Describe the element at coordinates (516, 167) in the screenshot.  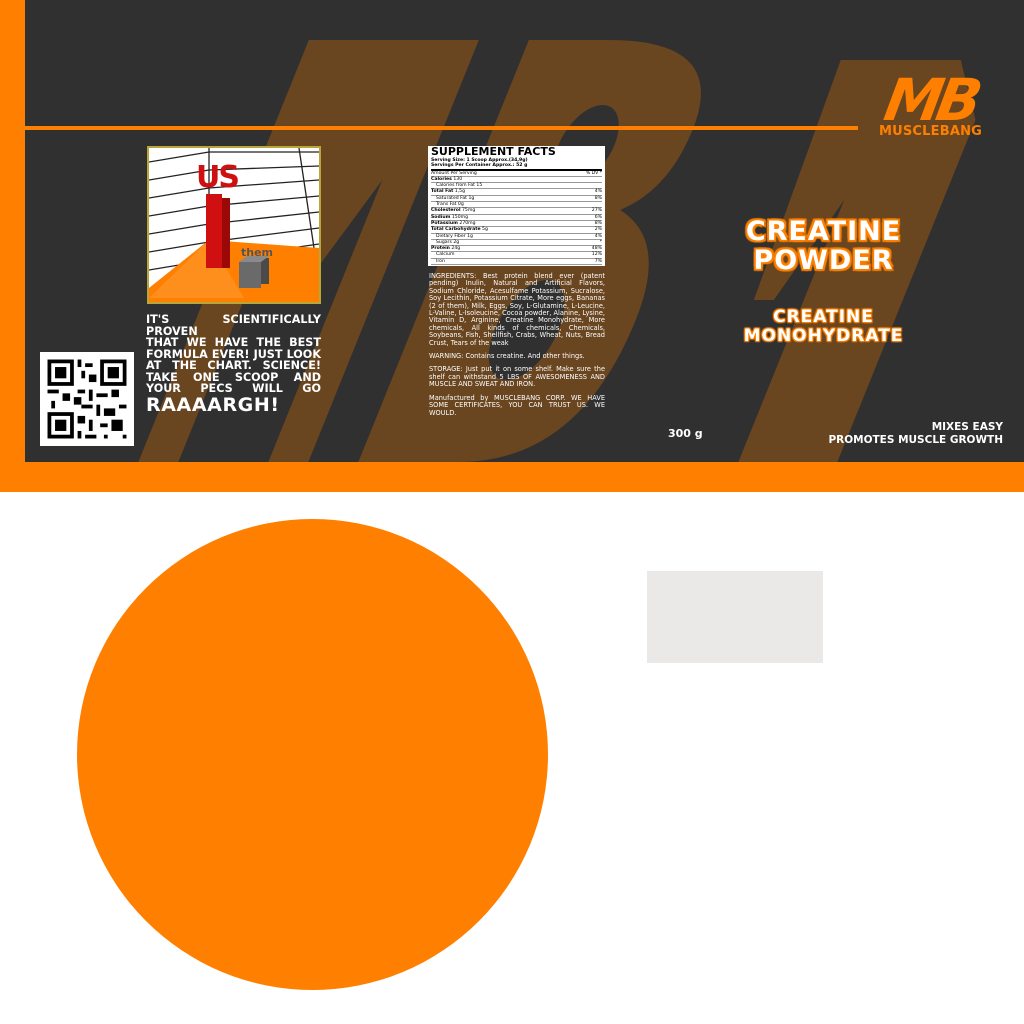
I see `servings-per-container: Servings Per Container Approx.: 52 g` at that location.